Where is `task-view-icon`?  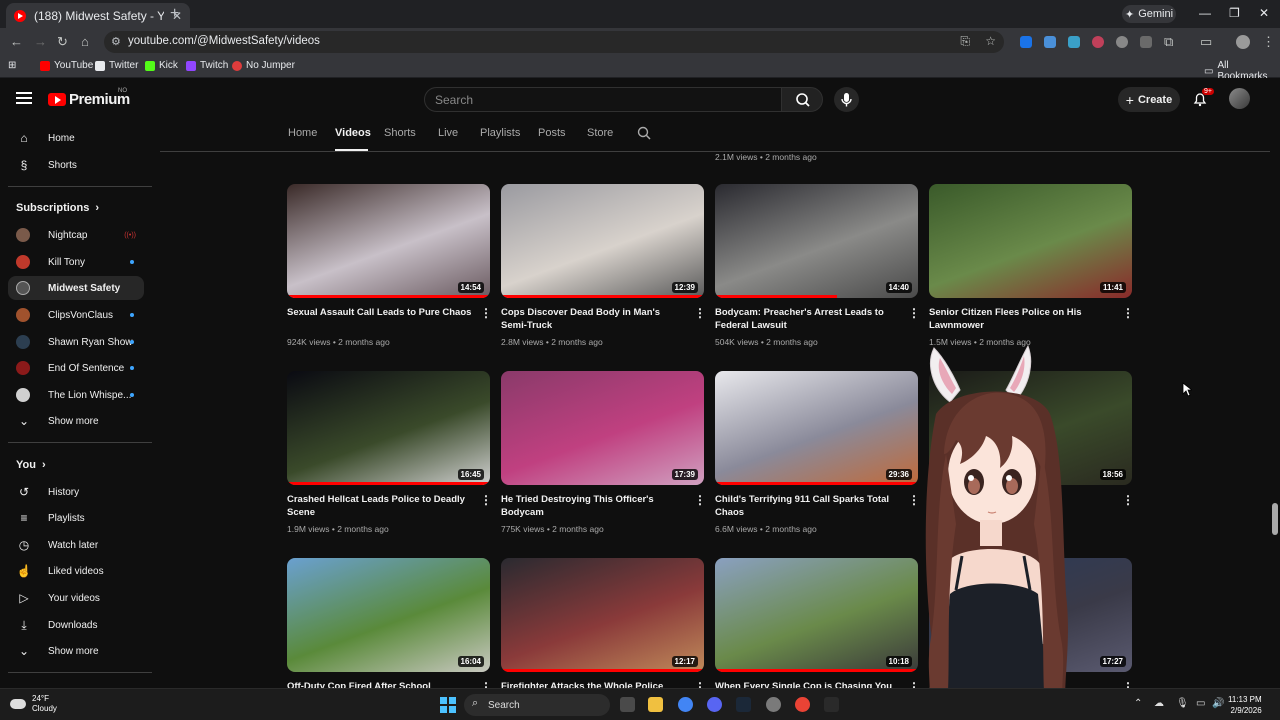 task-view-icon is located at coordinates (627, 704).